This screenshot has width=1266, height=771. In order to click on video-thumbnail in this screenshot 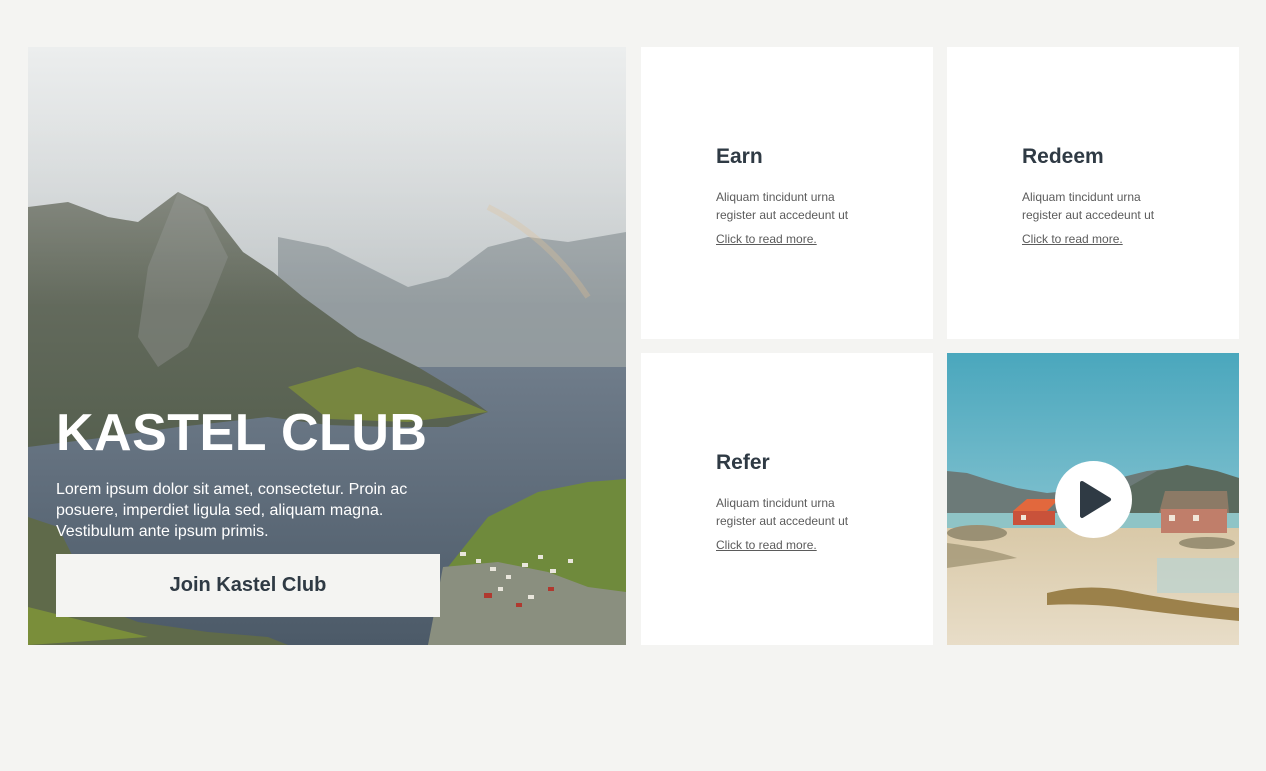, I will do `click(1093, 499)`.